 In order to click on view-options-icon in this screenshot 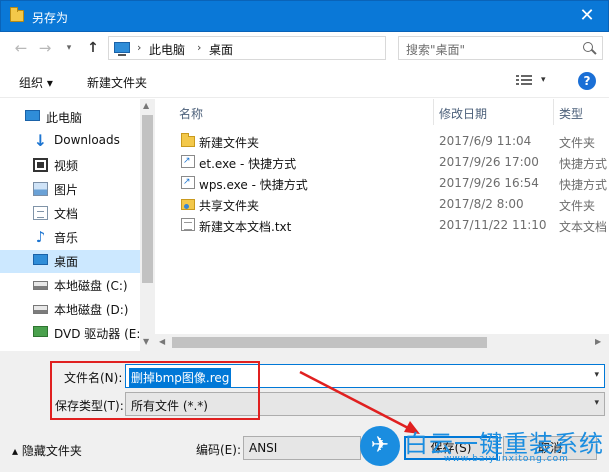, I will do `click(524, 81)`.